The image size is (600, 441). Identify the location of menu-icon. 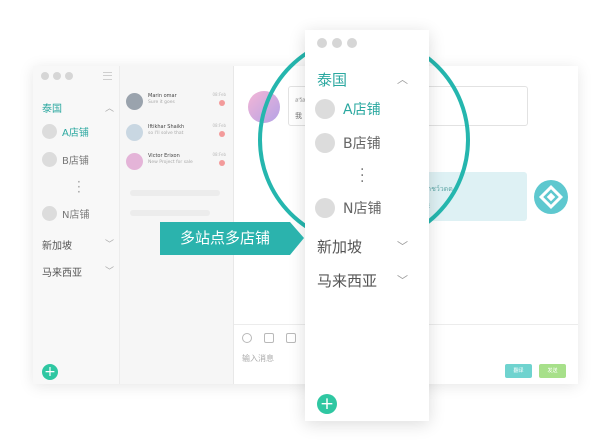
(107, 76).